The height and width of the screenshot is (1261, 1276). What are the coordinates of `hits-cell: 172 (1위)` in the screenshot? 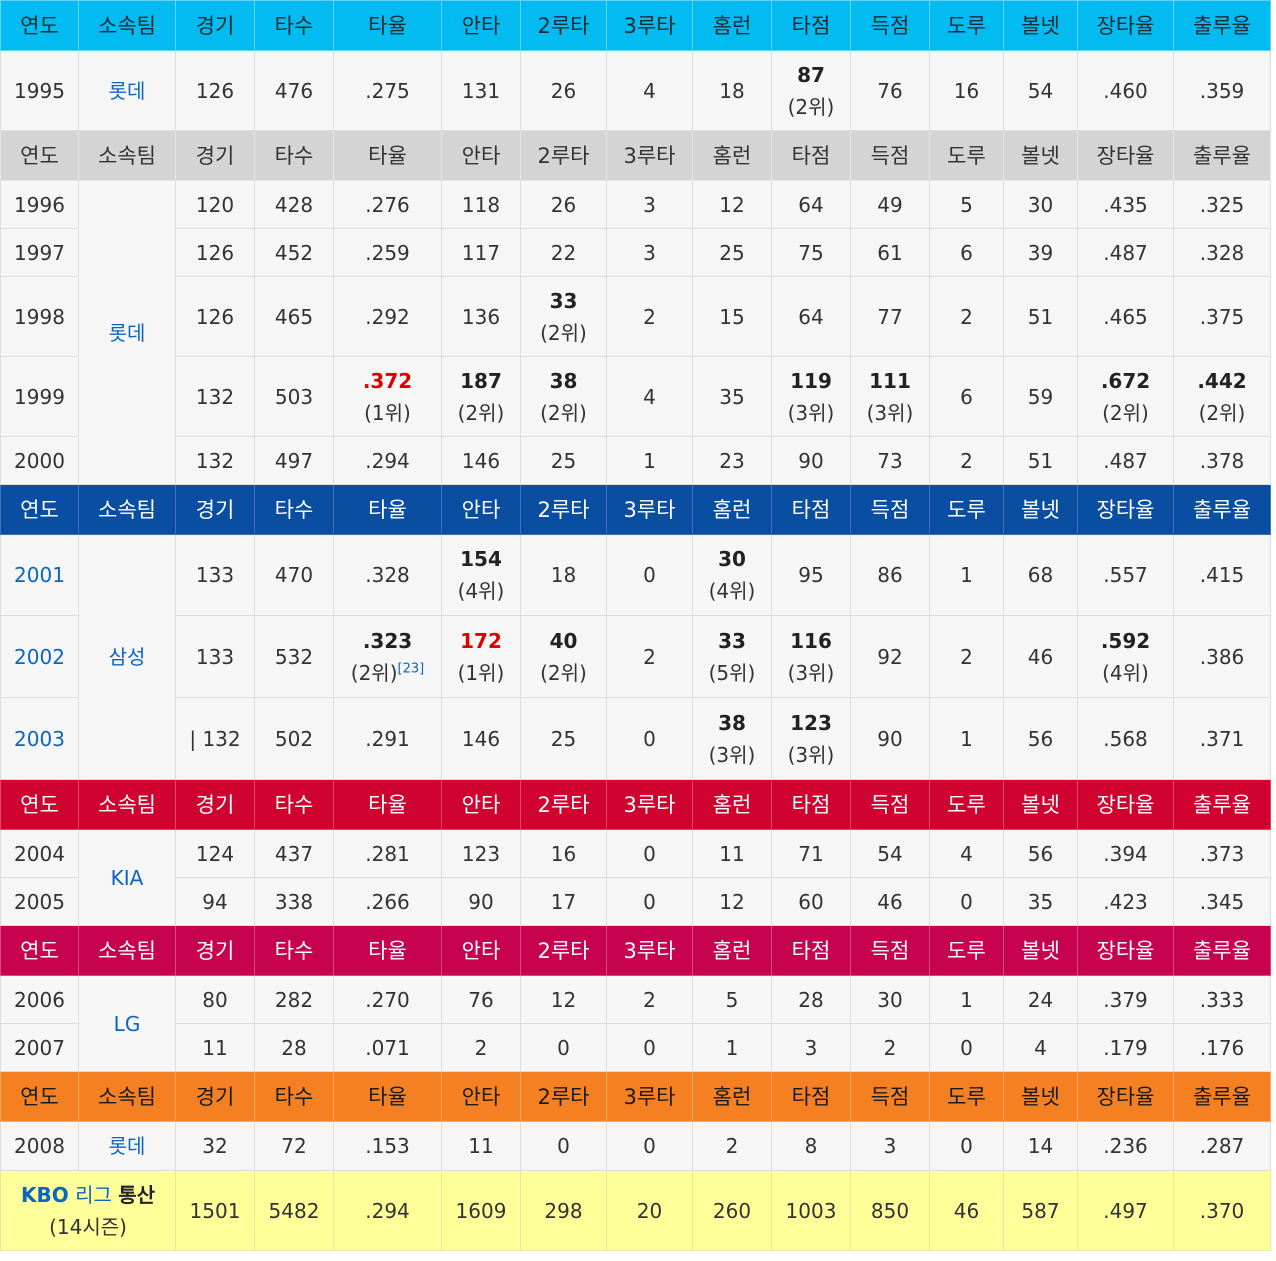 It's located at (481, 656).